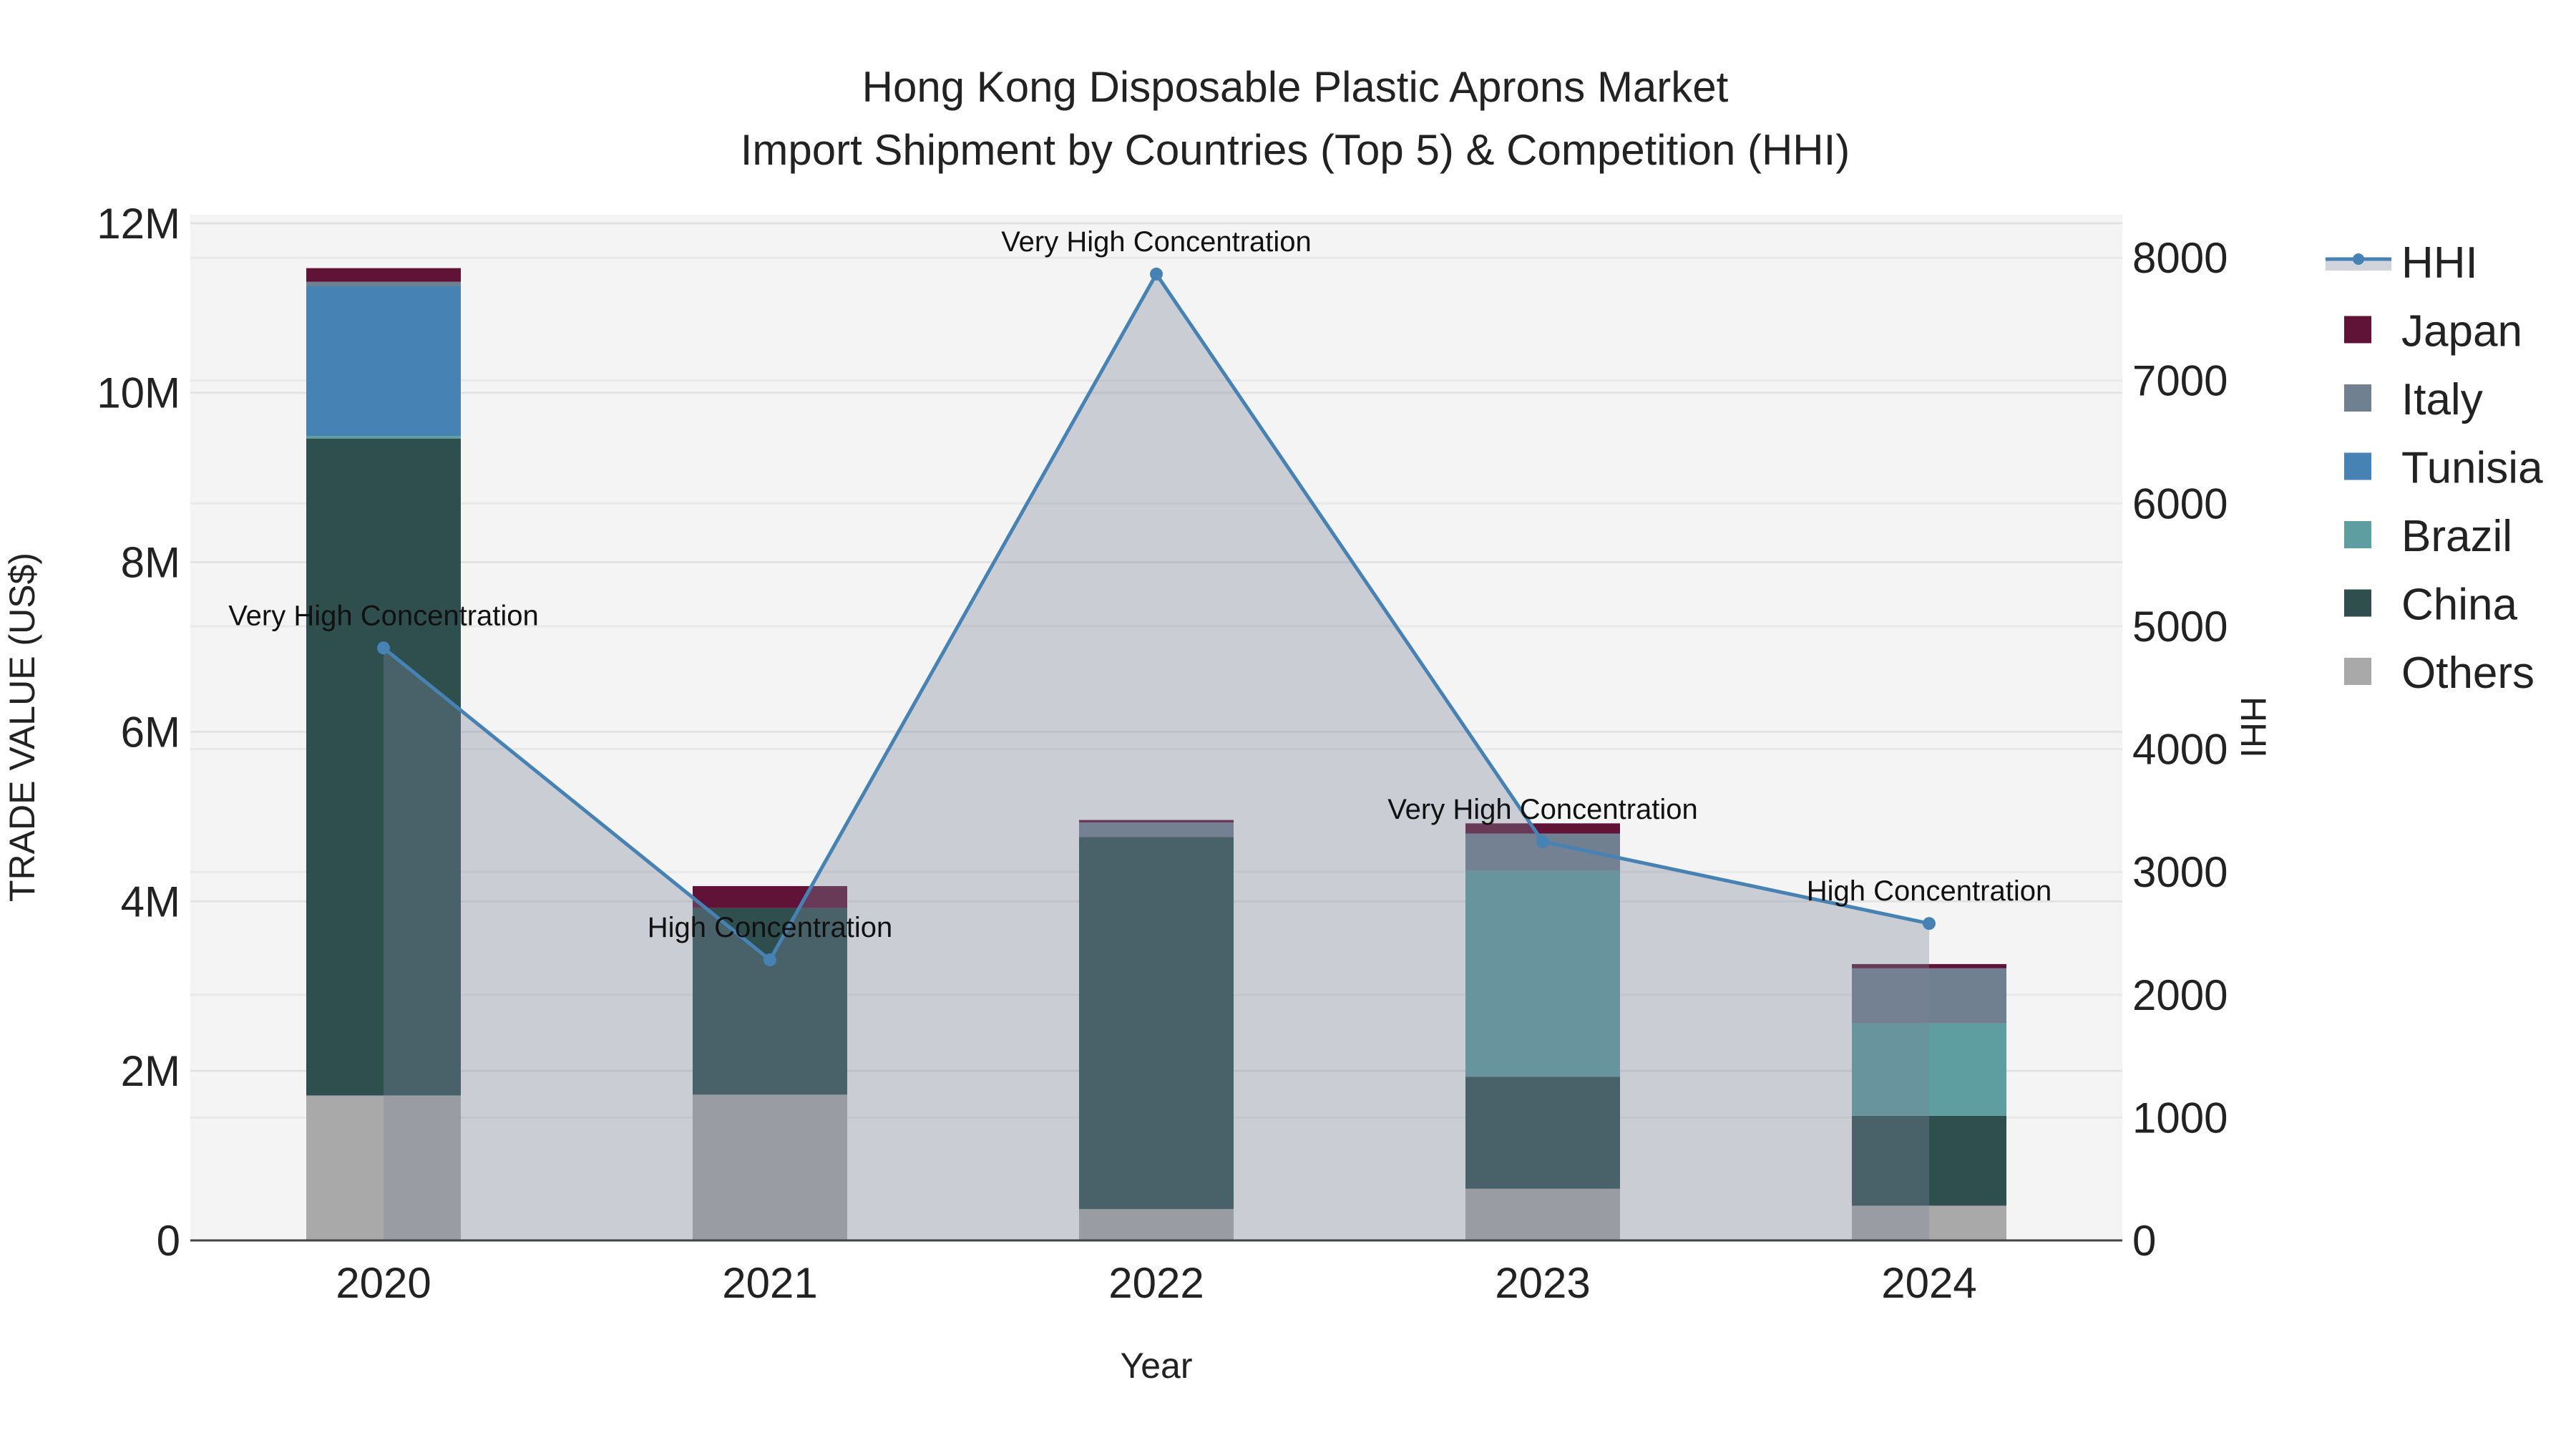 The width and height of the screenshot is (2576, 1453). I want to click on y2-tick-label: 6000, so click(2180, 504).